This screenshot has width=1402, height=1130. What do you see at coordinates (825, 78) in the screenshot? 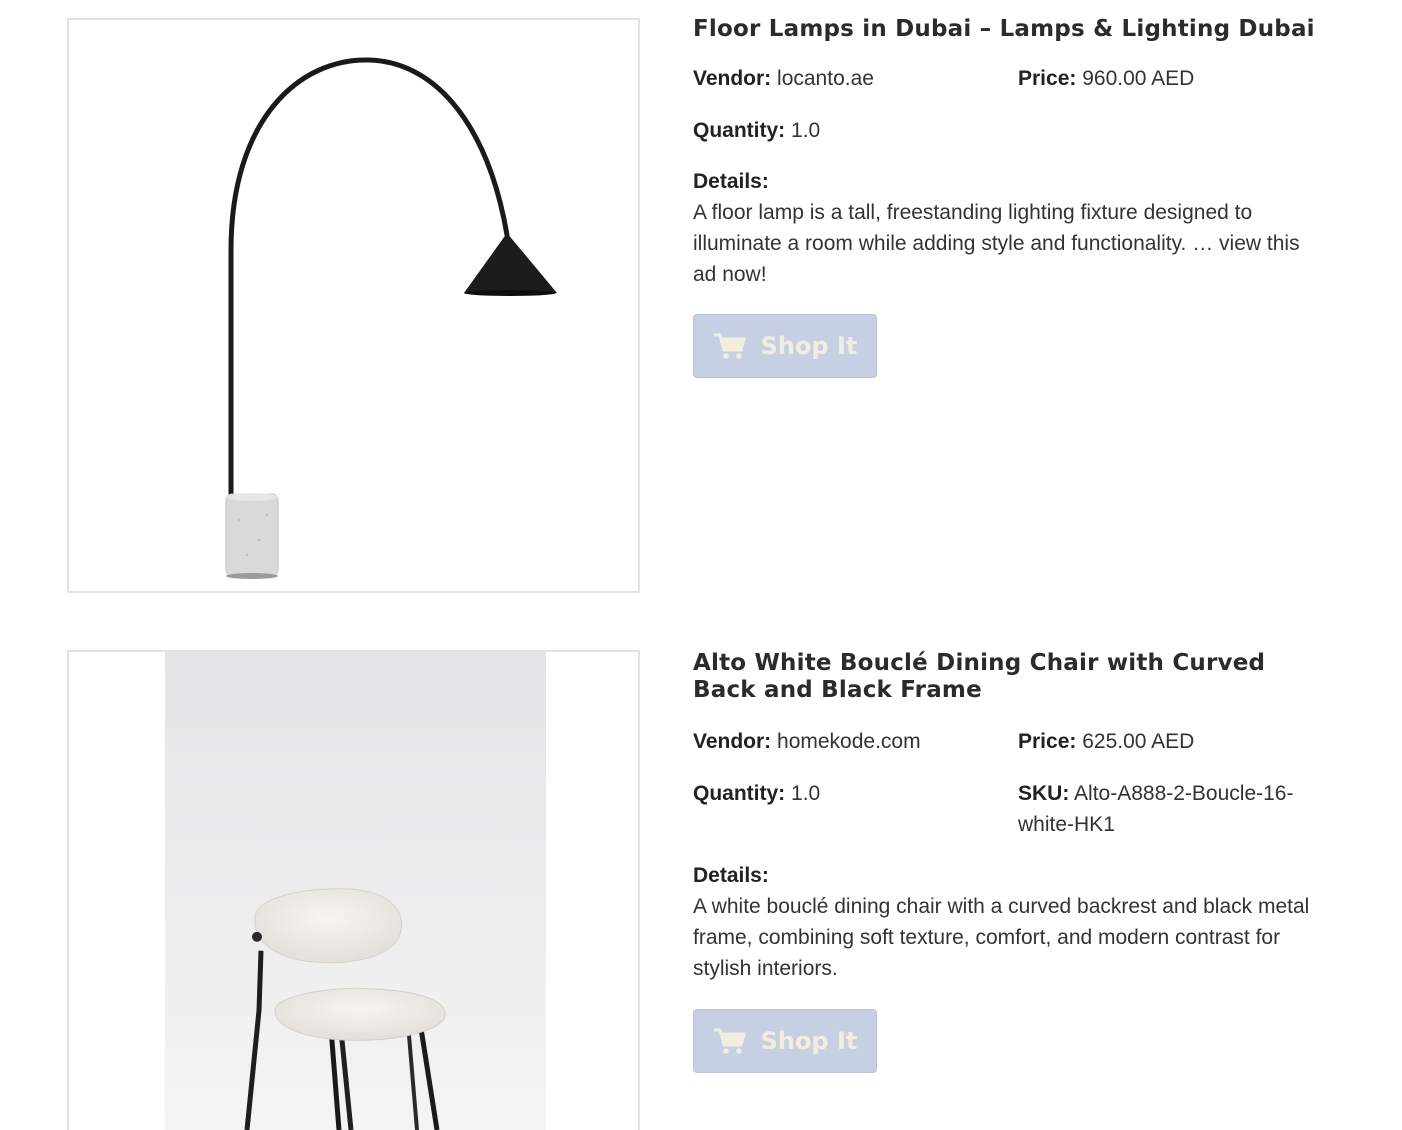
I see `vendor-value: locanto.ae` at bounding box center [825, 78].